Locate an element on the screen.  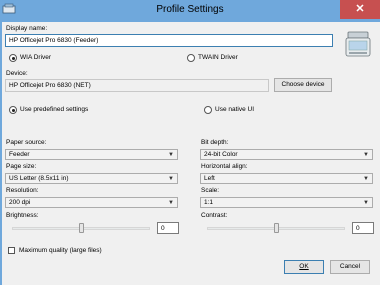
title-bar: Profile Settings ✕ is located at coordinates (190, 11).